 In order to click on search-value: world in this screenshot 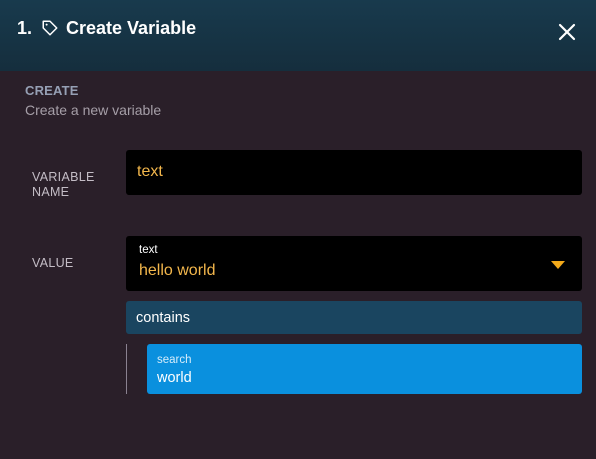, I will do `click(174, 378)`.